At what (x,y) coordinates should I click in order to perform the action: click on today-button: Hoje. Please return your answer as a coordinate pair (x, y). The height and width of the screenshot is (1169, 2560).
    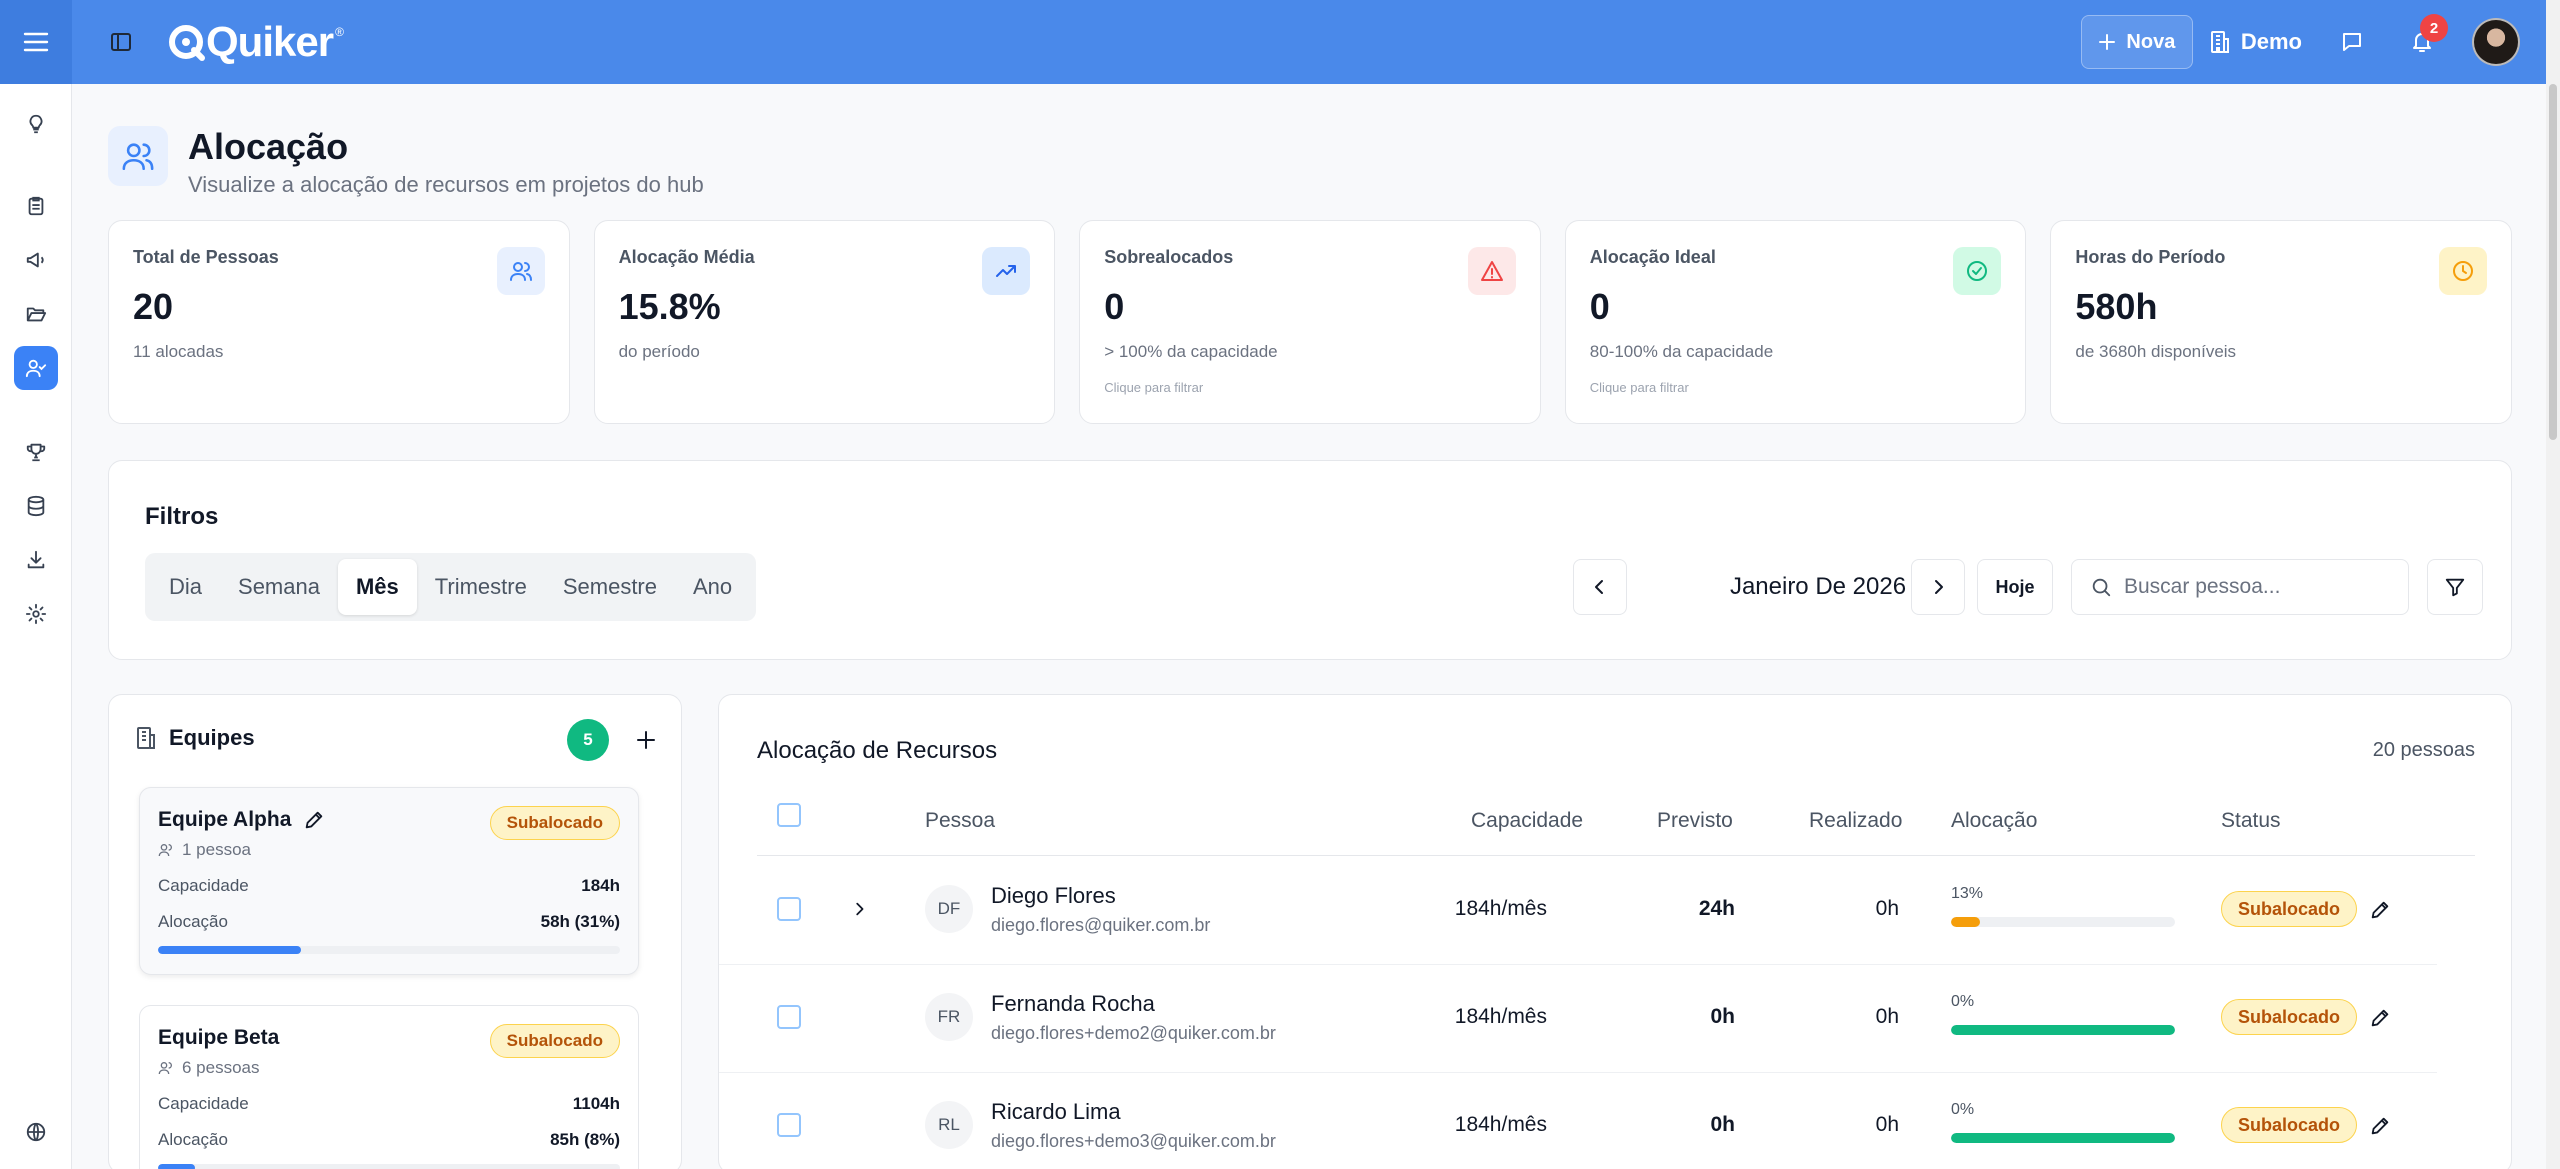
    Looking at the image, I should click on (2015, 587).